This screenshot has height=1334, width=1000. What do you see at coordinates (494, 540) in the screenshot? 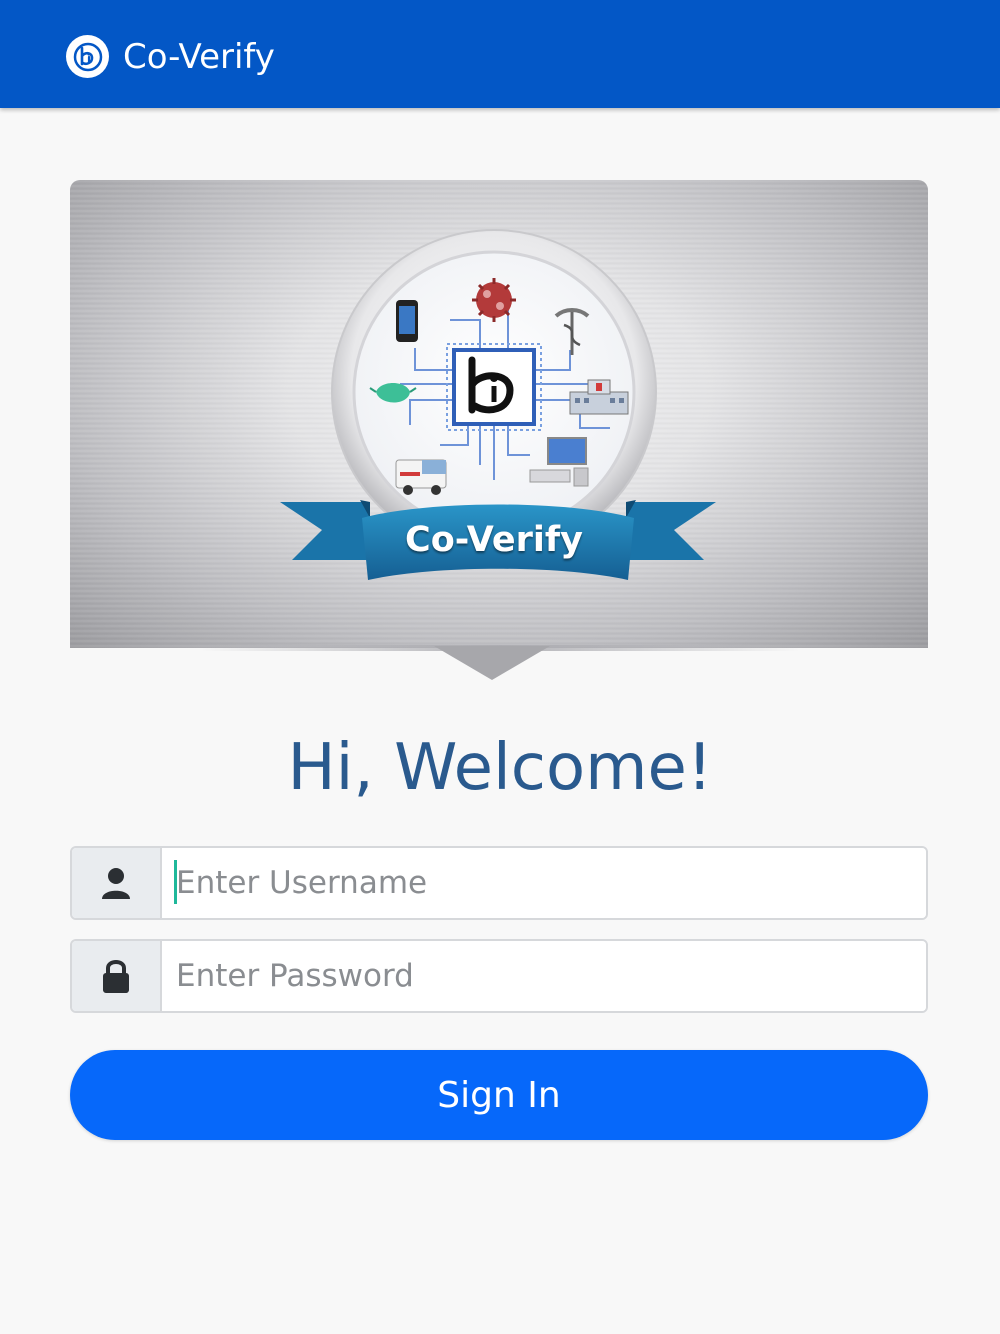
I see `badge-label: Co-Verify` at bounding box center [494, 540].